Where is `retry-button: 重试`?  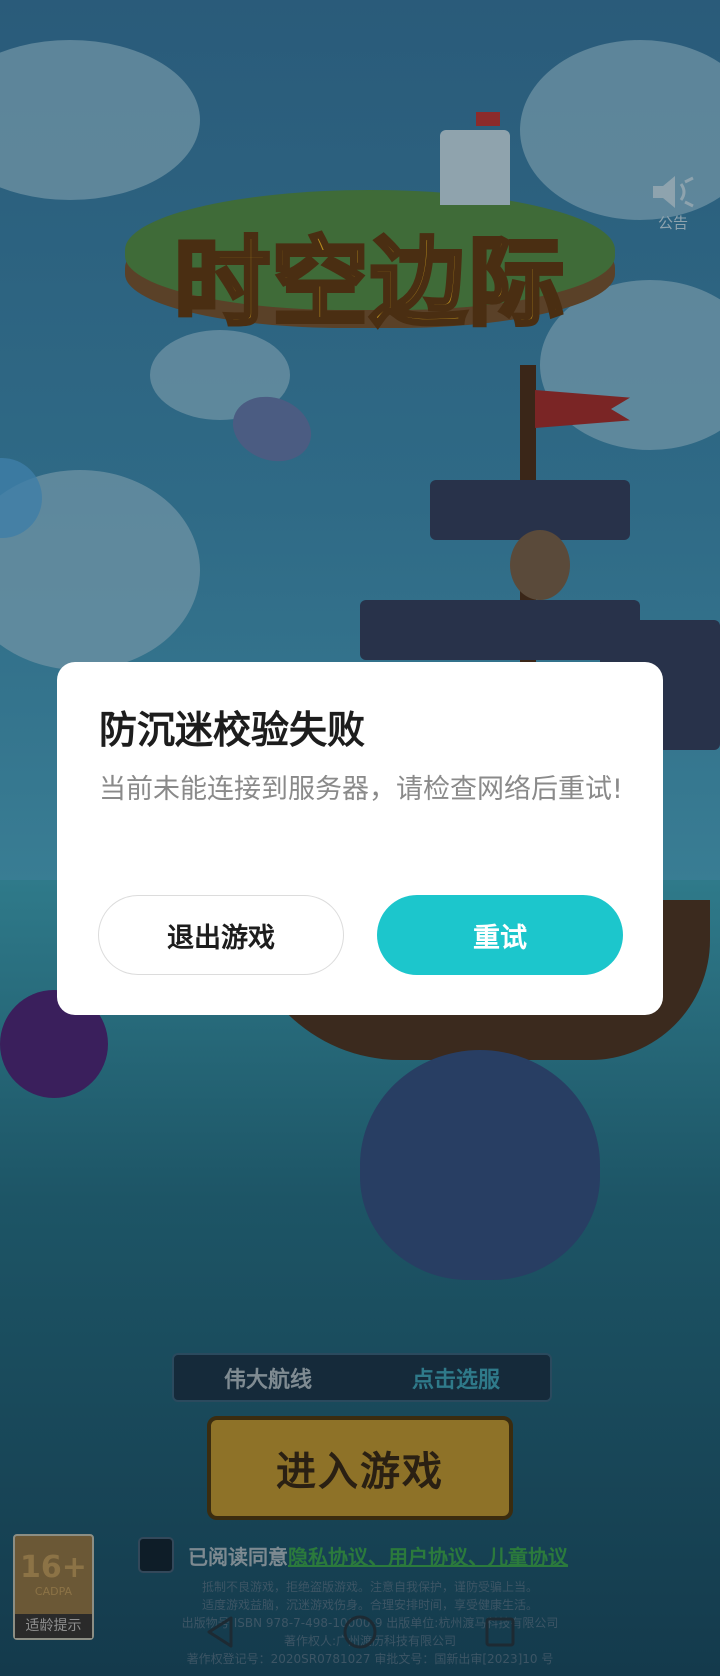
retry-button: 重试 is located at coordinates (500, 935).